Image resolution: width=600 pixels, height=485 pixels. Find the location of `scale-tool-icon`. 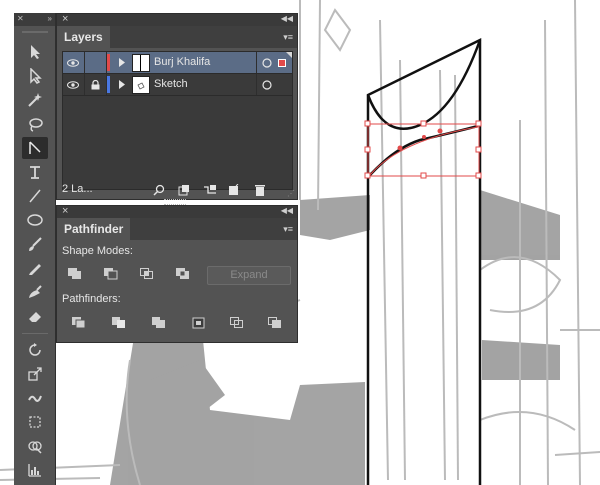

scale-tool-icon is located at coordinates (35, 374).